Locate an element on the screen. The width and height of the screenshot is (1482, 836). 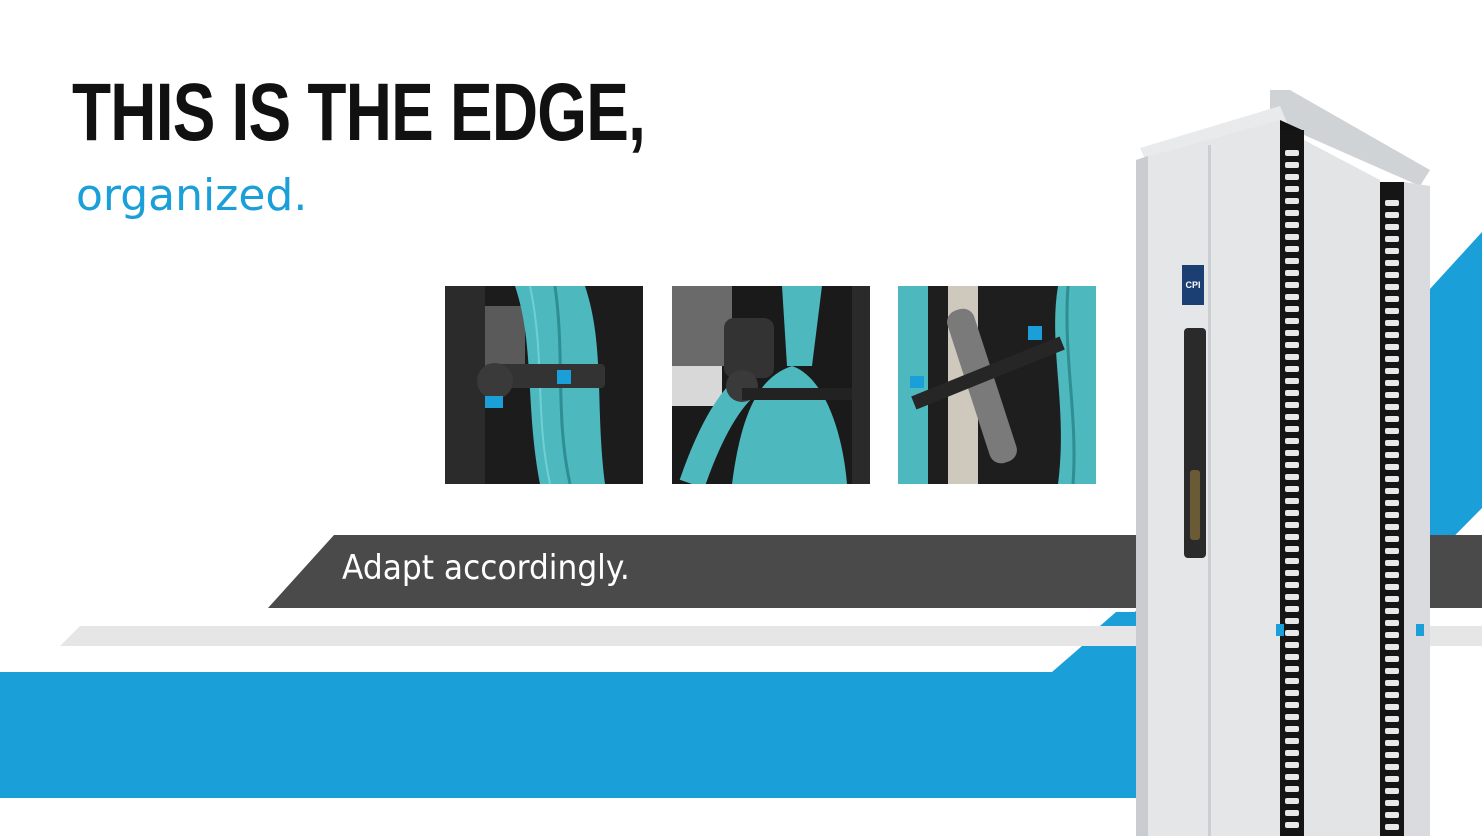
subheadline: organized. is located at coordinates (192, 195).